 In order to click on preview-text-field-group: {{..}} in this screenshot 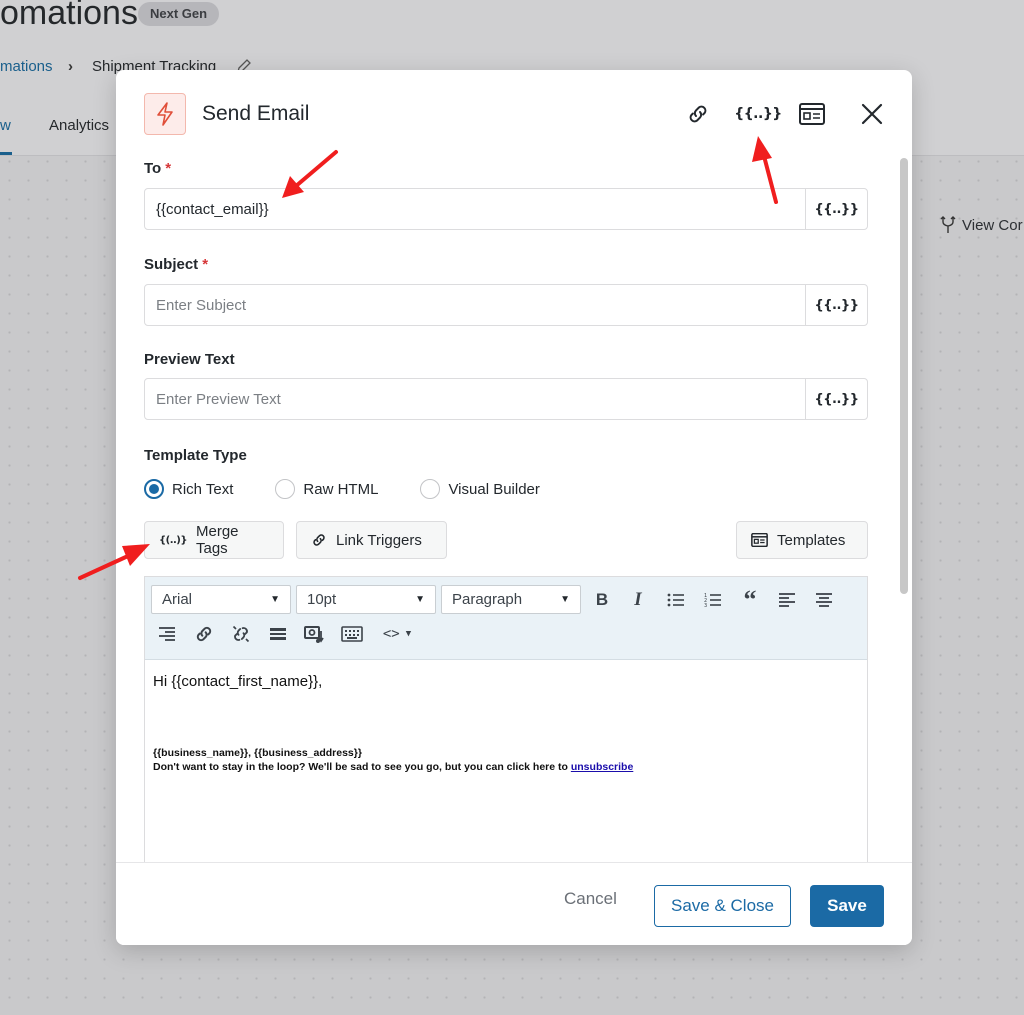, I will do `click(506, 399)`.